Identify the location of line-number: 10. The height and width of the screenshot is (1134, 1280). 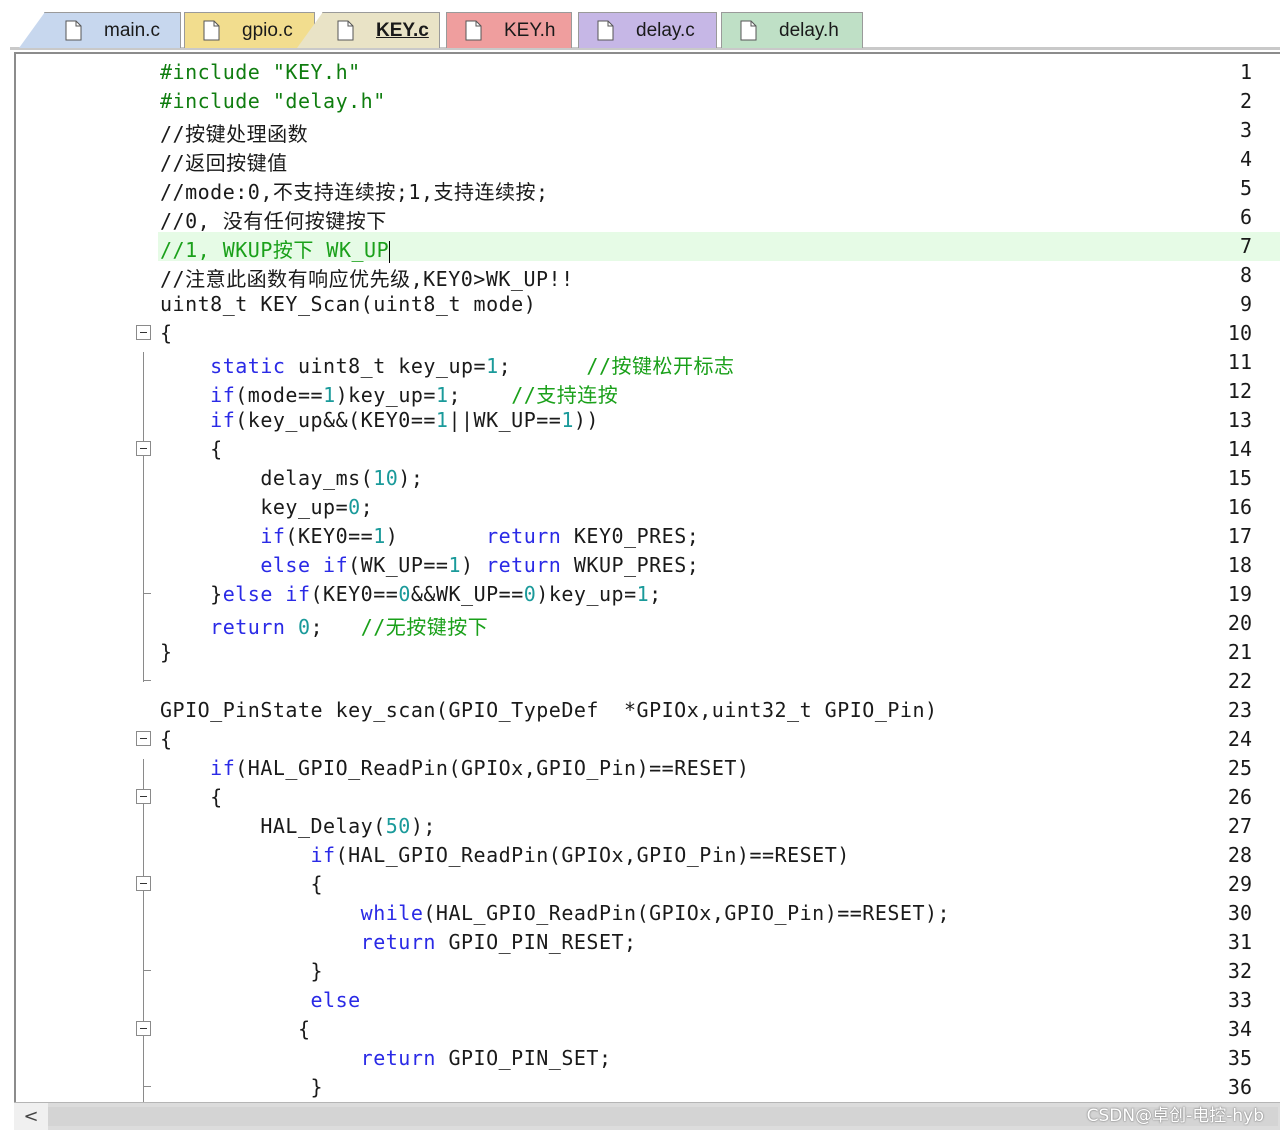
(1239, 333).